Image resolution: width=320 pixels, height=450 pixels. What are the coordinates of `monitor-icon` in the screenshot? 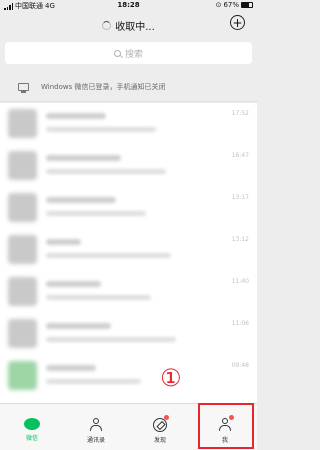 It's located at (23, 87).